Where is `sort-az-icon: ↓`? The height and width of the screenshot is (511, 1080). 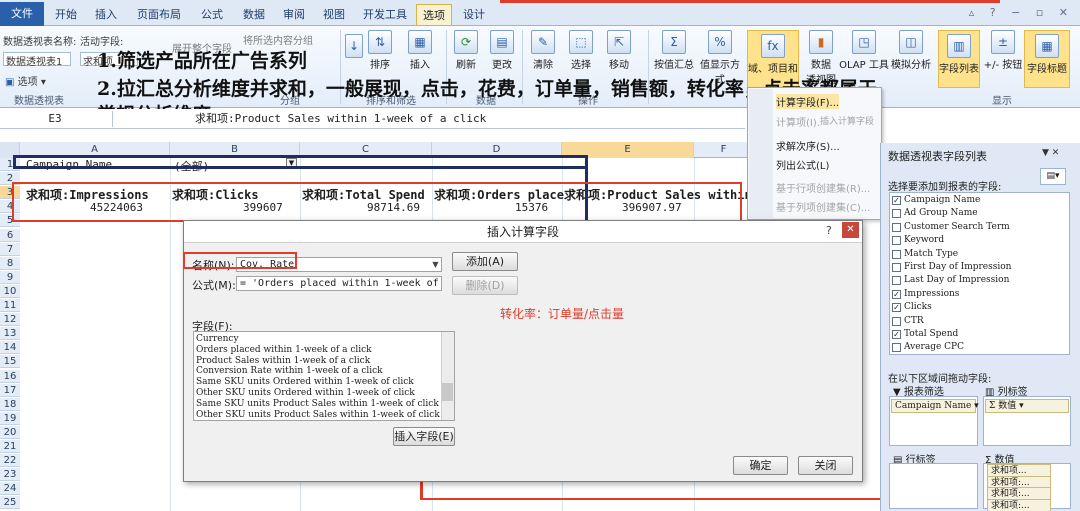 sort-az-icon: ↓ is located at coordinates (354, 47).